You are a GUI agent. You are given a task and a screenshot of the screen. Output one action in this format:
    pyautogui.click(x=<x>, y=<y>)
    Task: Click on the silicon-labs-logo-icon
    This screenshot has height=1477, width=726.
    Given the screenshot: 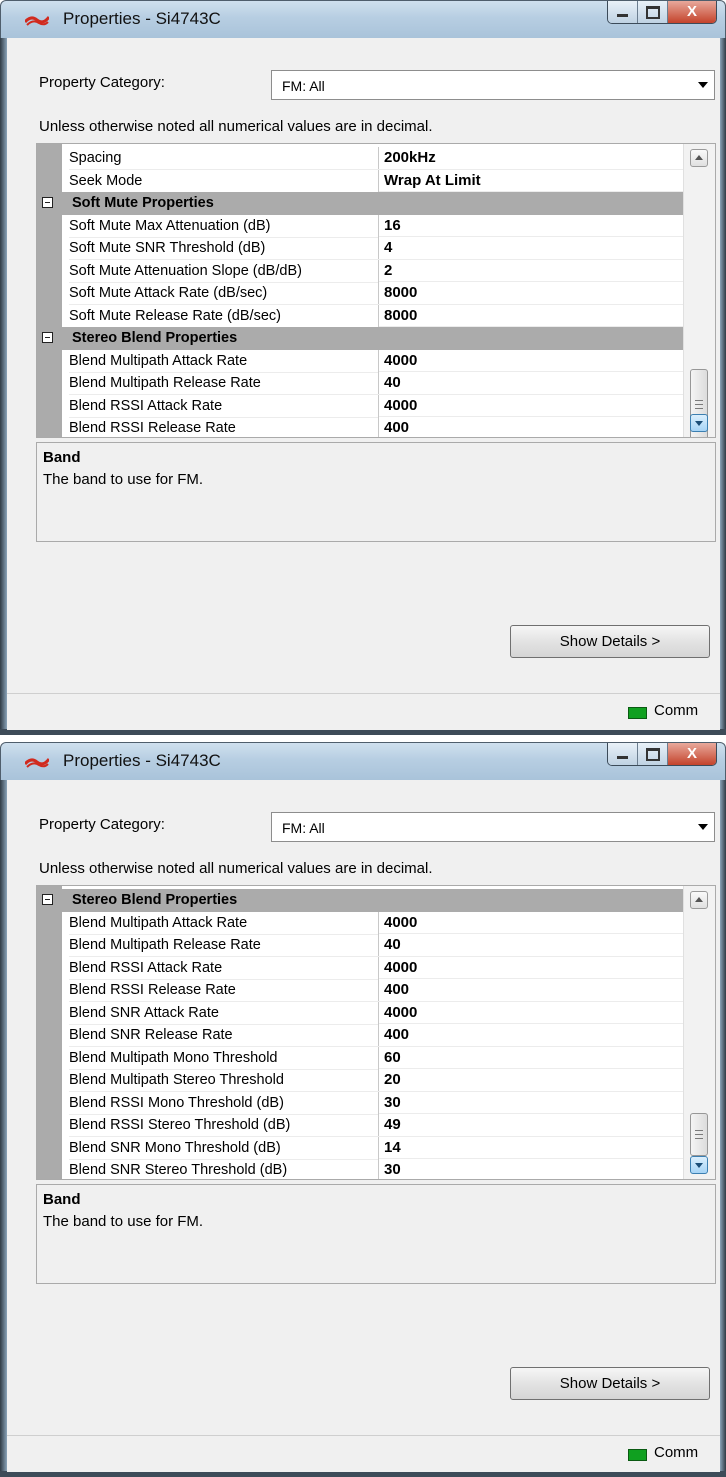 What is the action you would take?
    pyautogui.click(x=37, y=763)
    